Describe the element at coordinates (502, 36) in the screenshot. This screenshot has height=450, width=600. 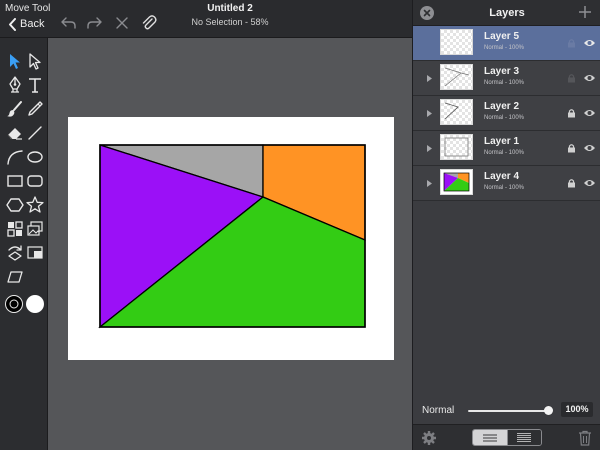
I see `layer-name: Layer 5` at that location.